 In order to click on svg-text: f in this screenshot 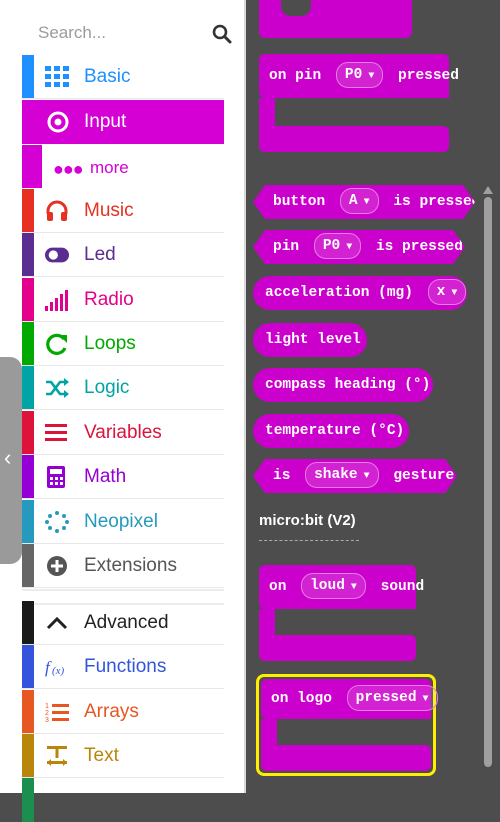, I will do `click(48, 667)`.